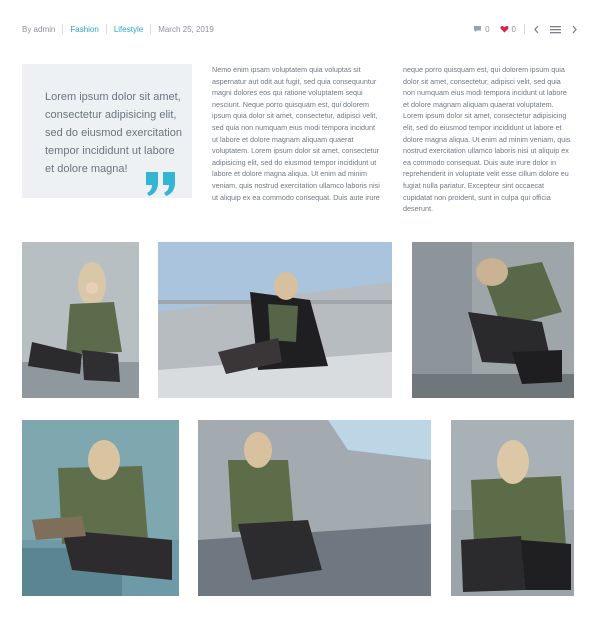 The height and width of the screenshot is (620, 600). I want to click on heart-icon, so click(504, 29).